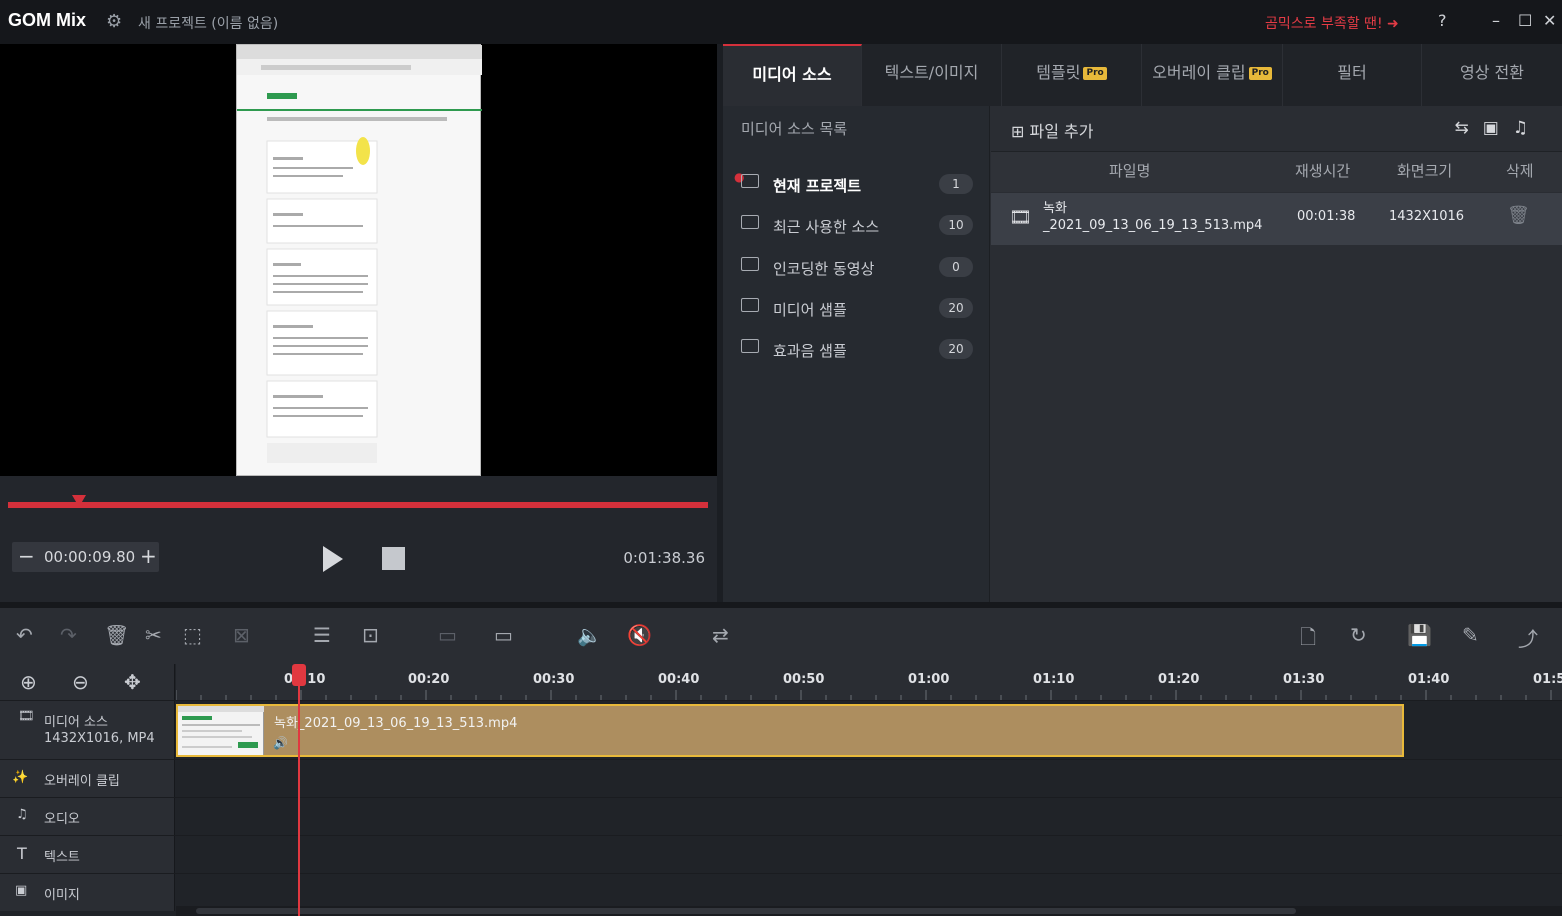 This screenshot has width=1562, height=916. Describe the element at coordinates (1129, 170) in the screenshot. I see `col-filename: 파일명` at that location.